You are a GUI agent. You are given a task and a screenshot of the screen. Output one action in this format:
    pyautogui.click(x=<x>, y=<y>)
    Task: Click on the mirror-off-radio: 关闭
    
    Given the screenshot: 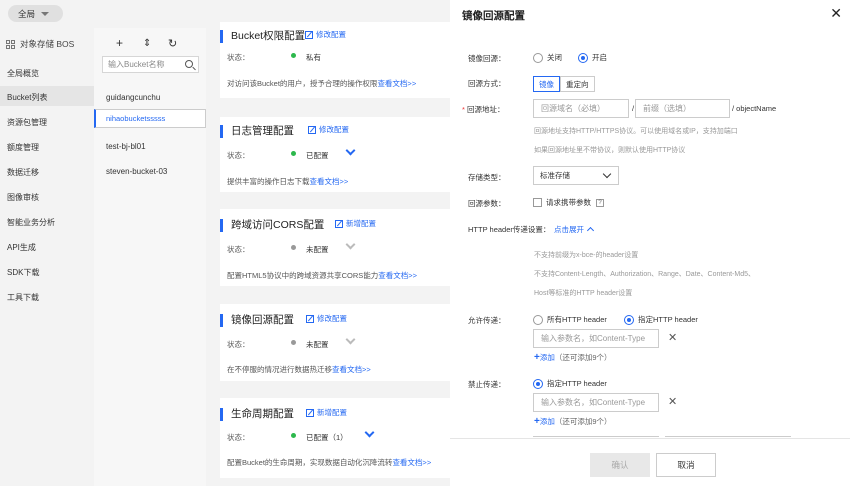 What is the action you would take?
    pyautogui.click(x=547, y=57)
    